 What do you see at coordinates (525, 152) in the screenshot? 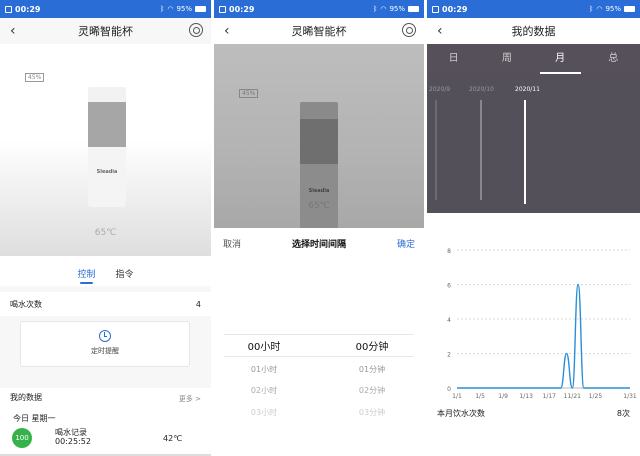
I see `month-bar-active` at bounding box center [525, 152].